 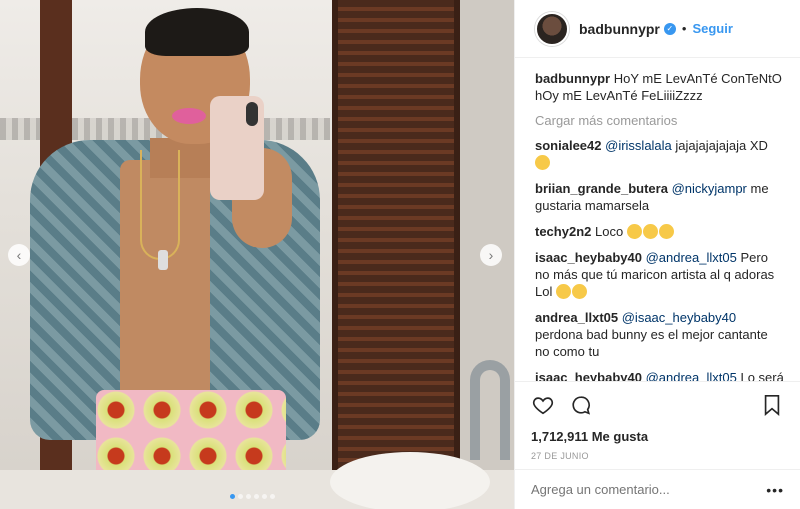 What do you see at coordinates (638, 145) in the screenshot?
I see `comment-mention: @irisslalala` at bounding box center [638, 145].